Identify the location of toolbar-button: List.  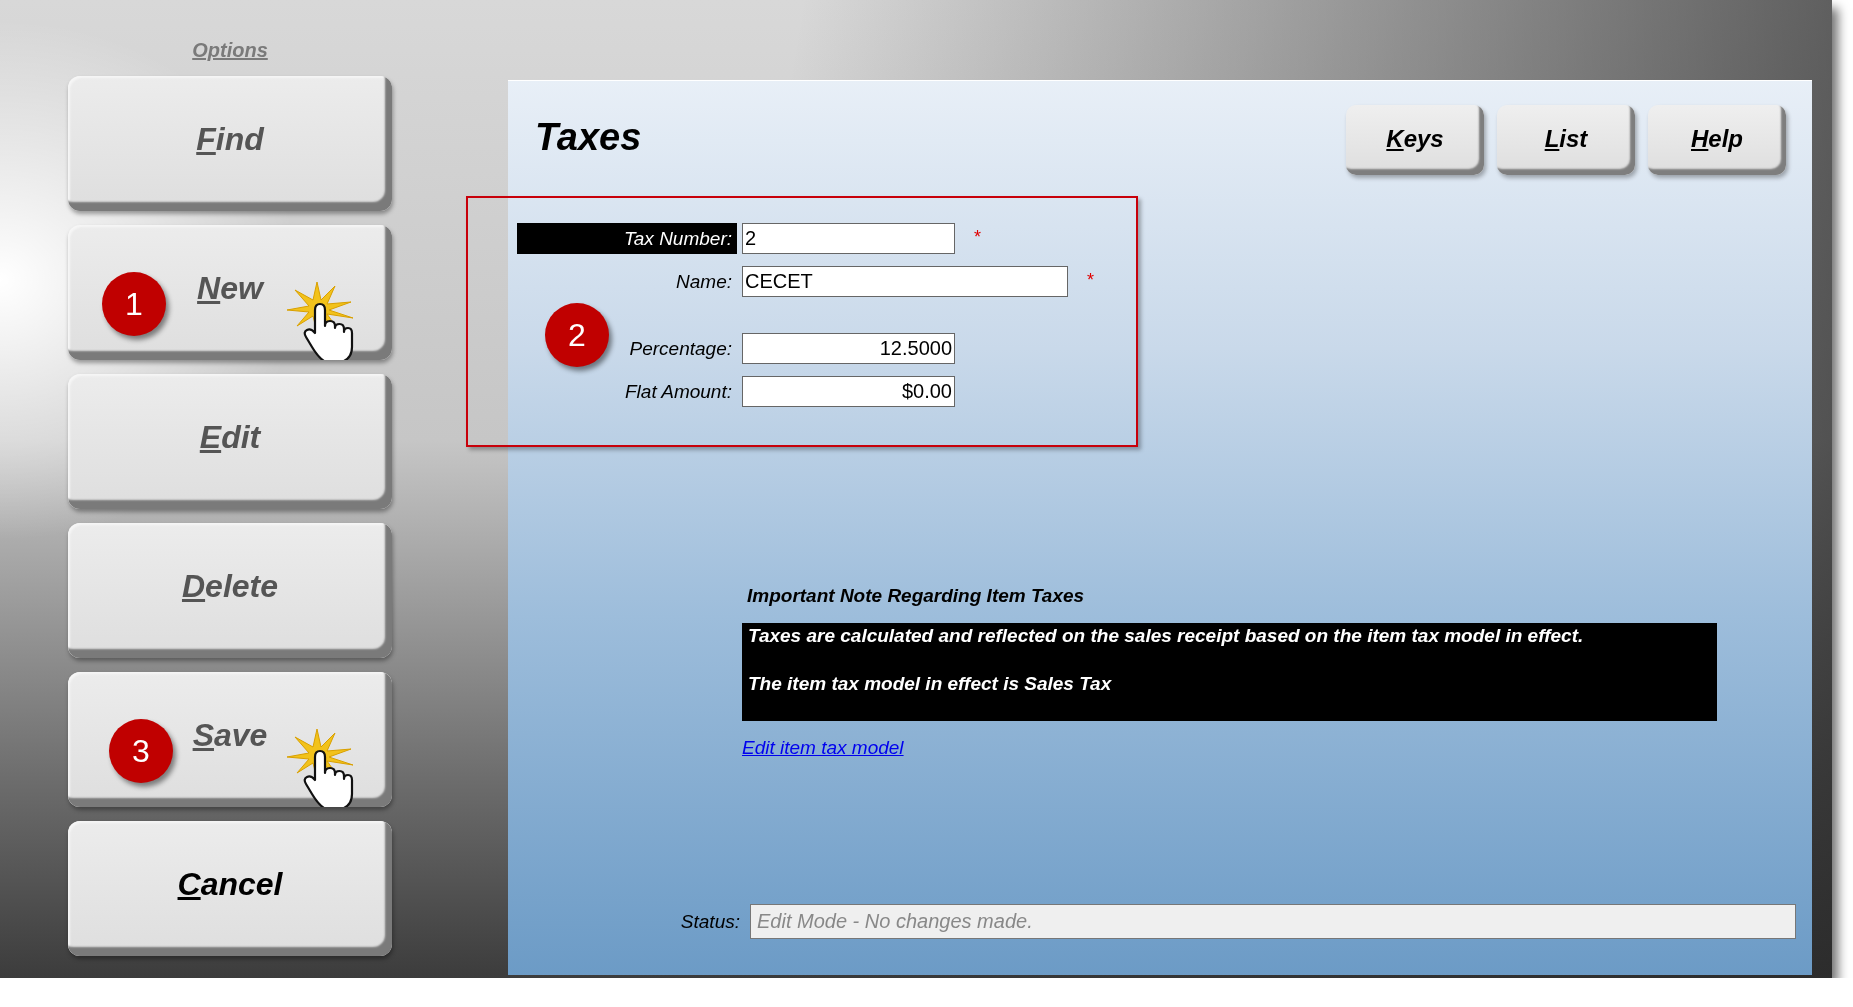
(1566, 140).